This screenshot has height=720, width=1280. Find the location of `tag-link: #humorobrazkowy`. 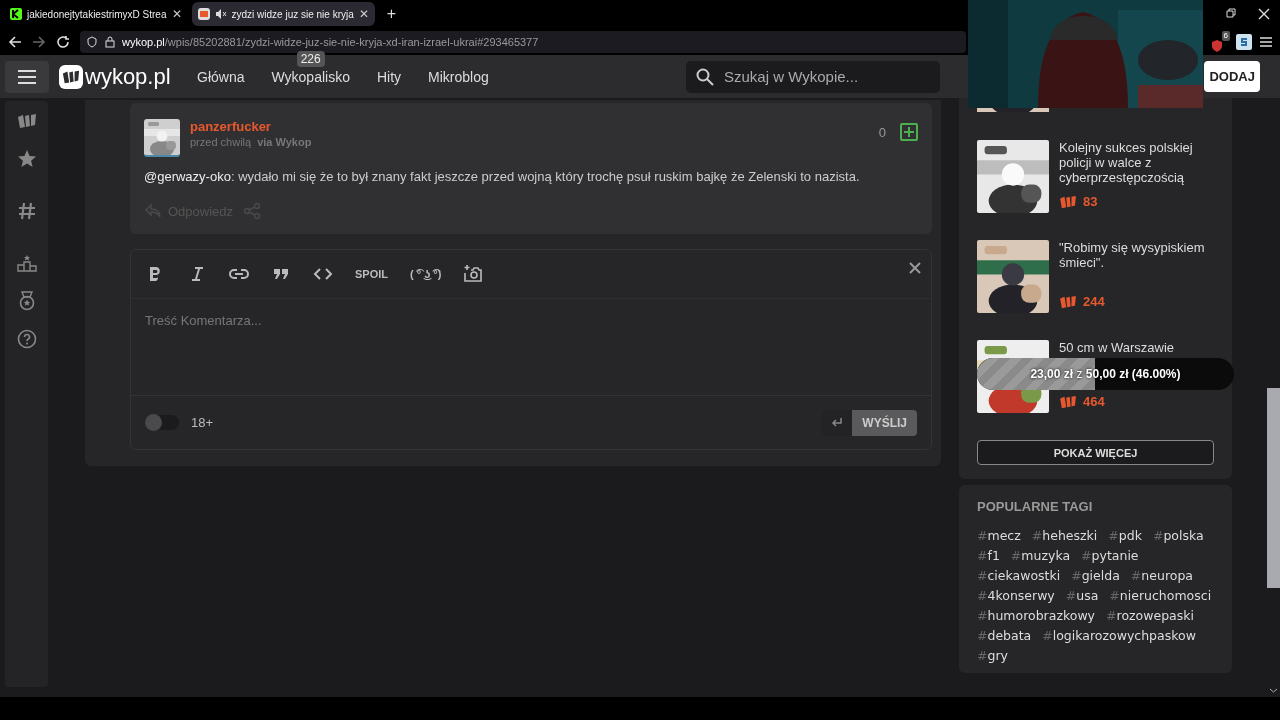

tag-link: #humorobrazkowy is located at coordinates (1036, 615).